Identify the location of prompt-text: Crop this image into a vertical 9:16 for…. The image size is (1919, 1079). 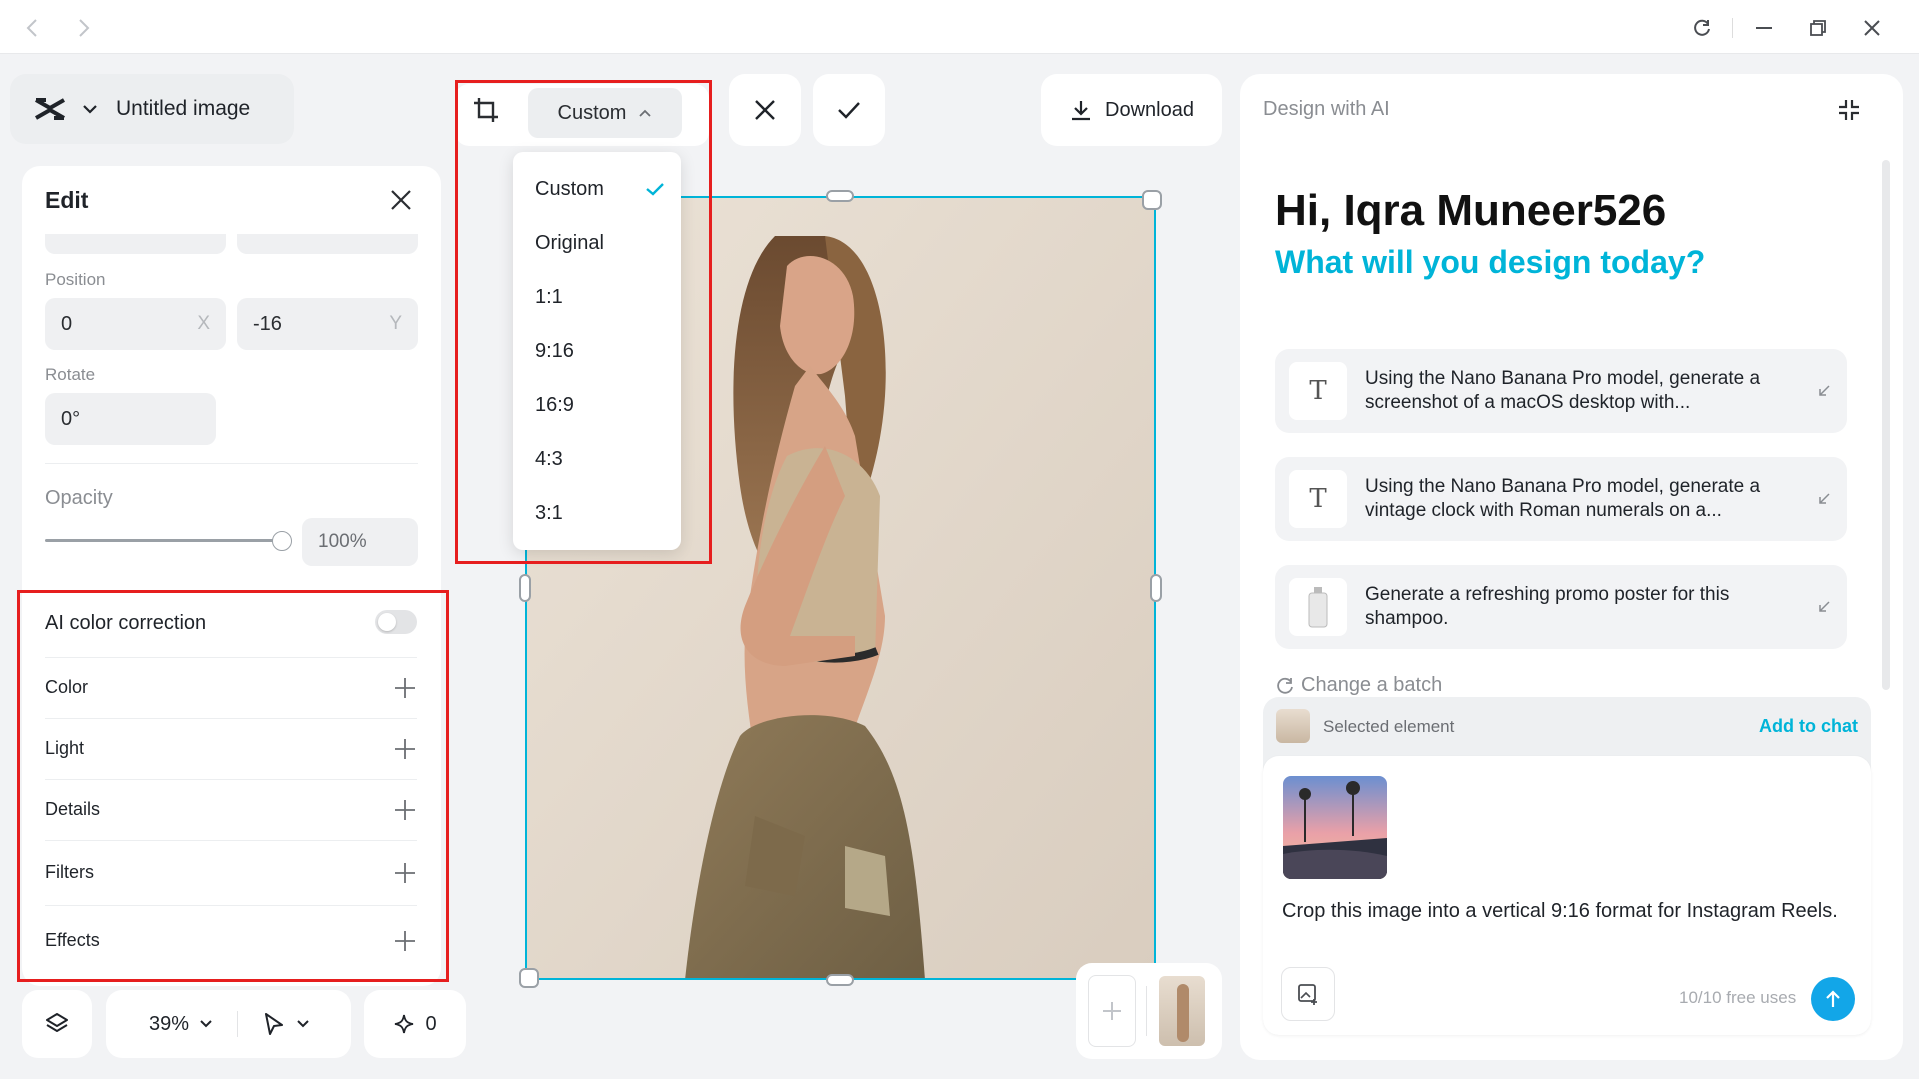
(1567, 911).